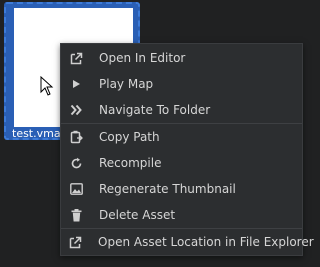  Describe the element at coordinates (181, 84) in the screenshot. I see `menu-item-play-map: Play Map` at that location.